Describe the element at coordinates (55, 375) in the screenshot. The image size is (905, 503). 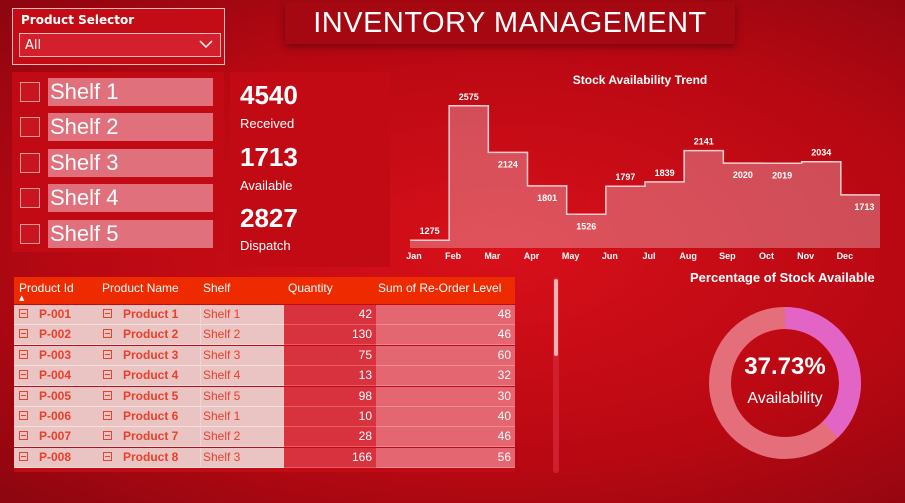
I see `cell-product-id: P-004` at that location.